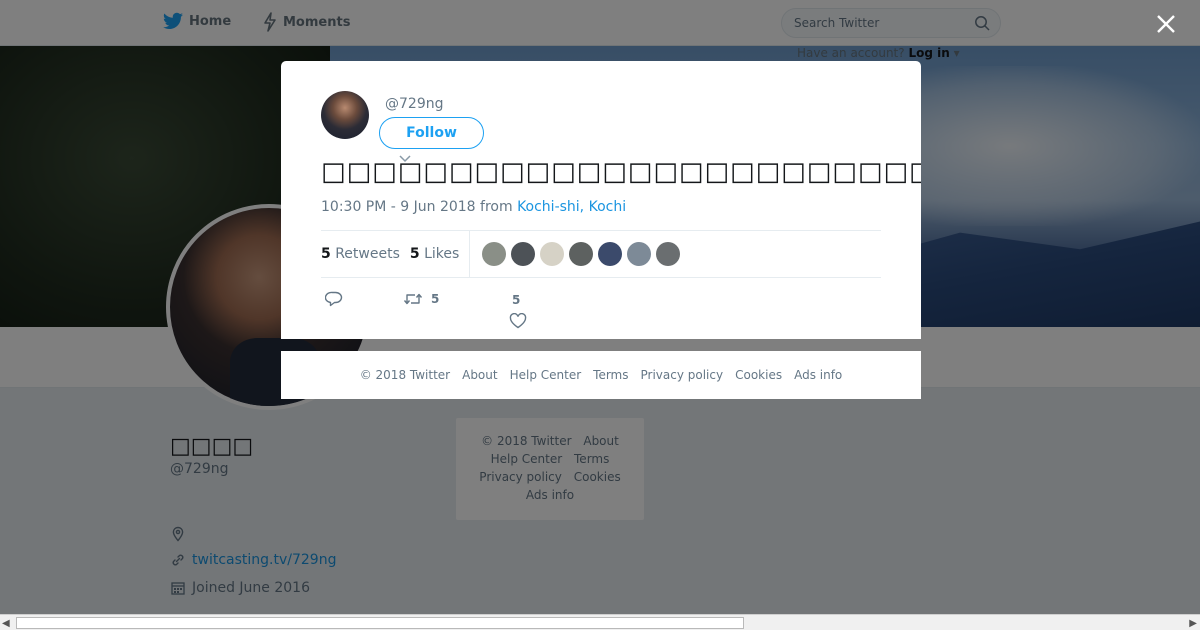 The width and height of the screenshot is (1200, 630). I want to click on likes-stat: 5 Likes, so click(434, 254).